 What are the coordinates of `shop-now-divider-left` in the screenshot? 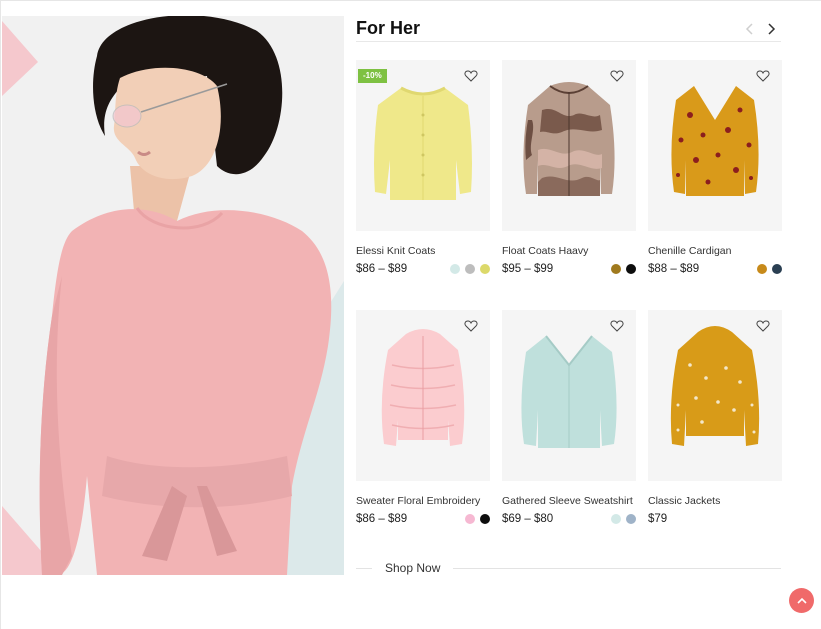 It's located at (364, 568).